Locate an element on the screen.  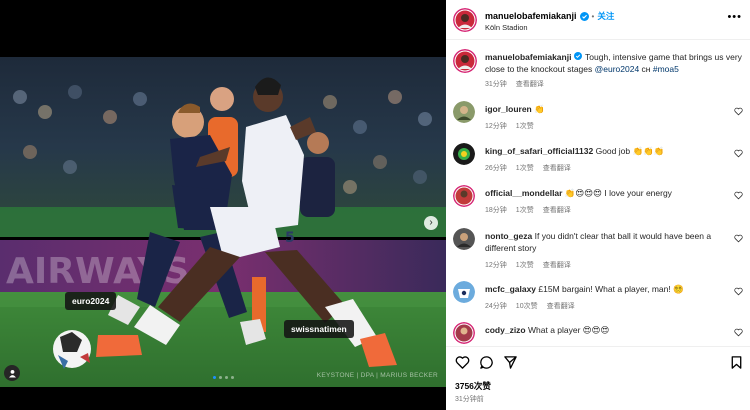
bookmark-icon is located at coordinates (736, 362).